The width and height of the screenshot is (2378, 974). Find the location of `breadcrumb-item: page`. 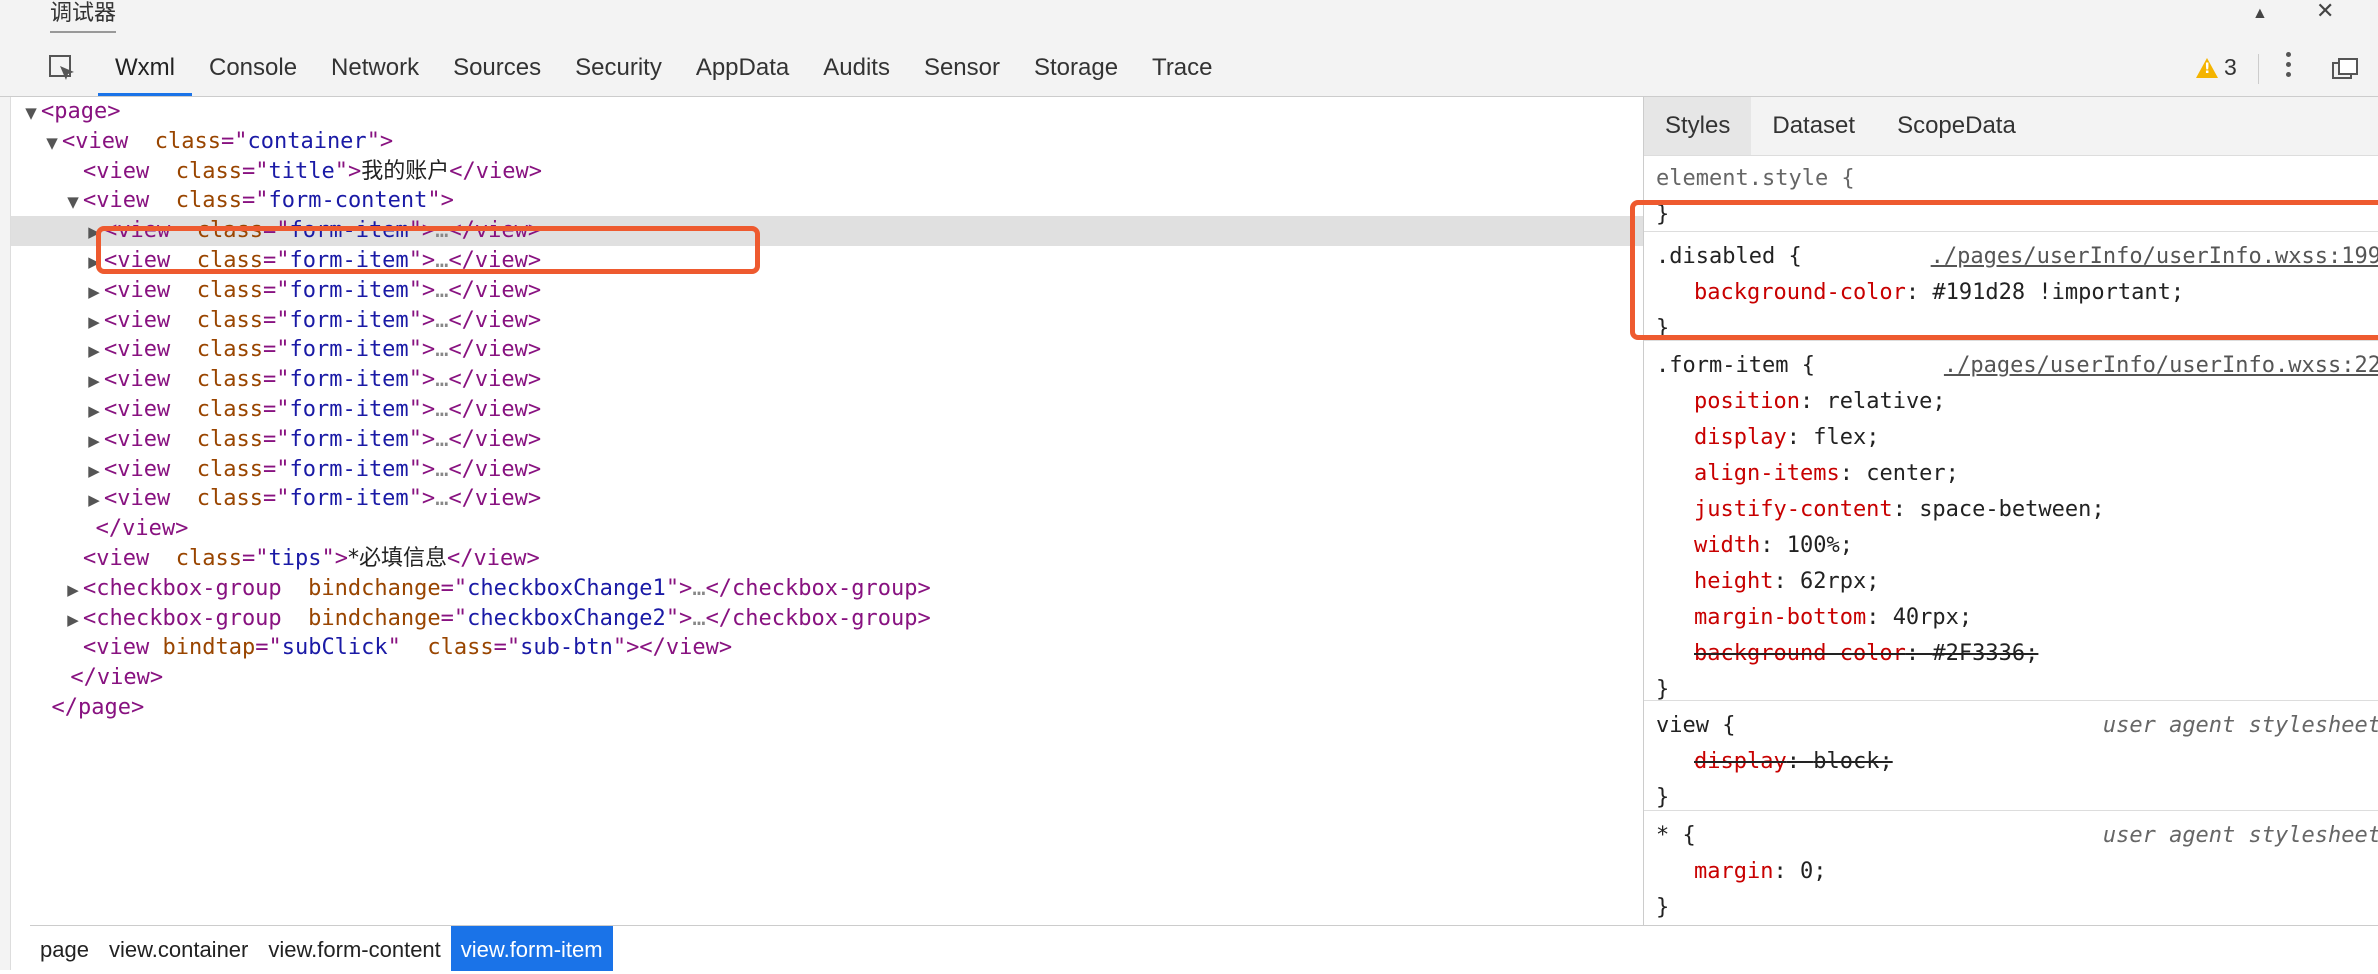

breadcrumb-item: page is located at coordinates (64, 948).